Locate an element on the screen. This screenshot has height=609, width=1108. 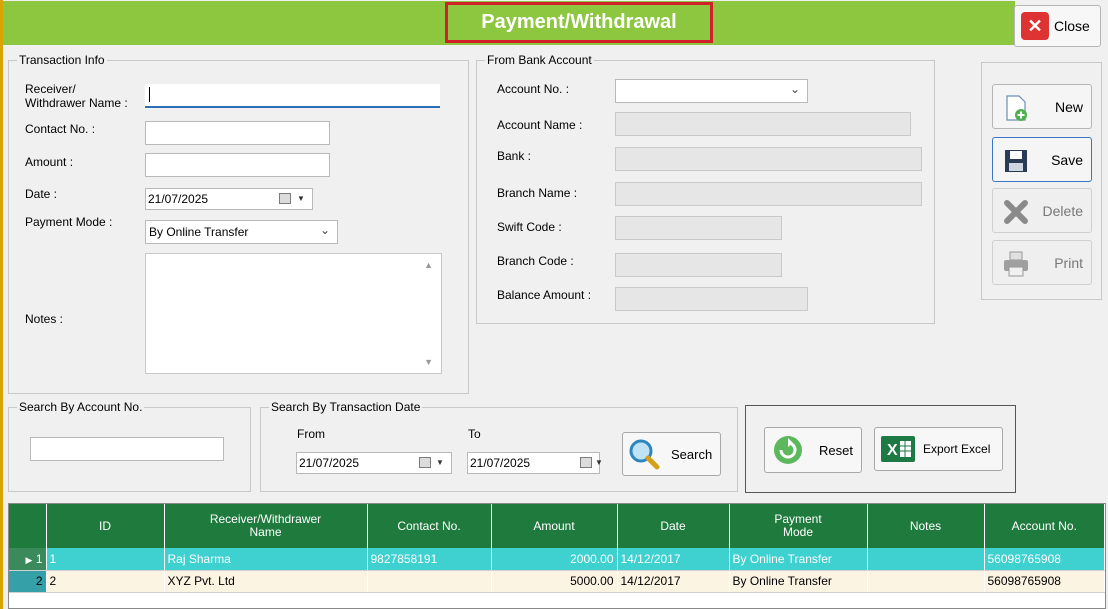
search-account-legend: Search By Account No. is located at coordinates (81, 407).